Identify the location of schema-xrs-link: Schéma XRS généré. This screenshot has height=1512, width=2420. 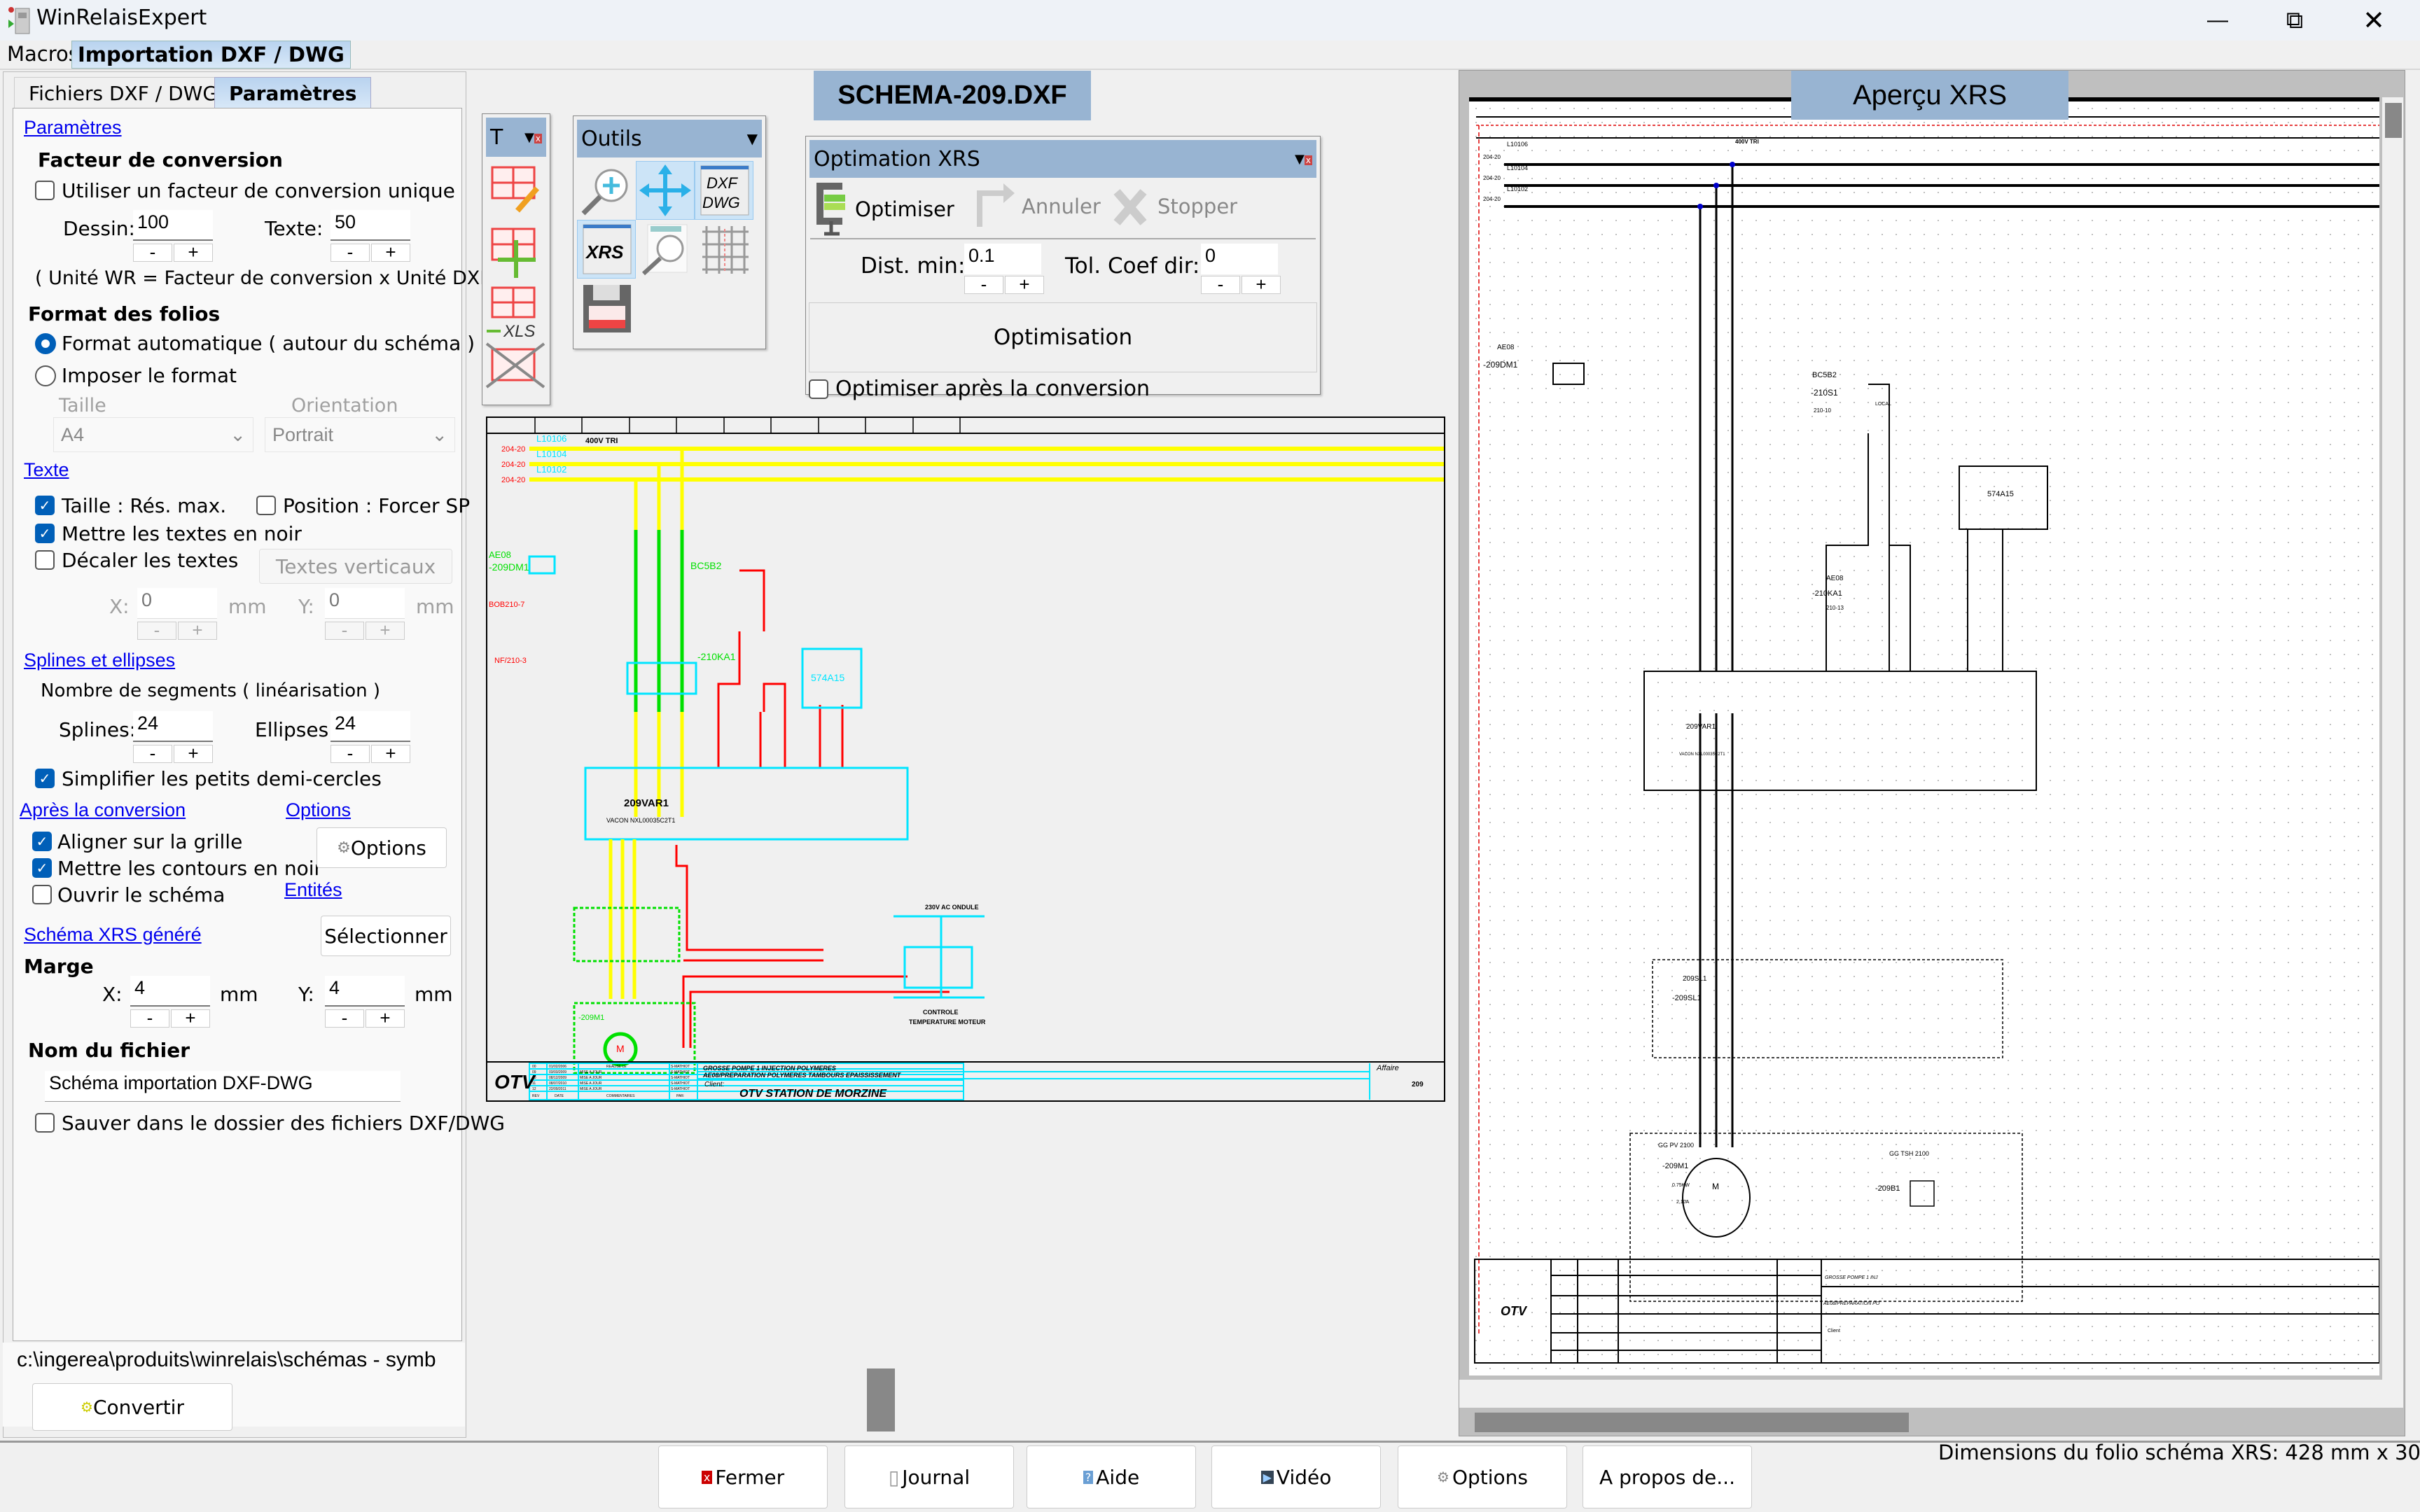
(113, 935).